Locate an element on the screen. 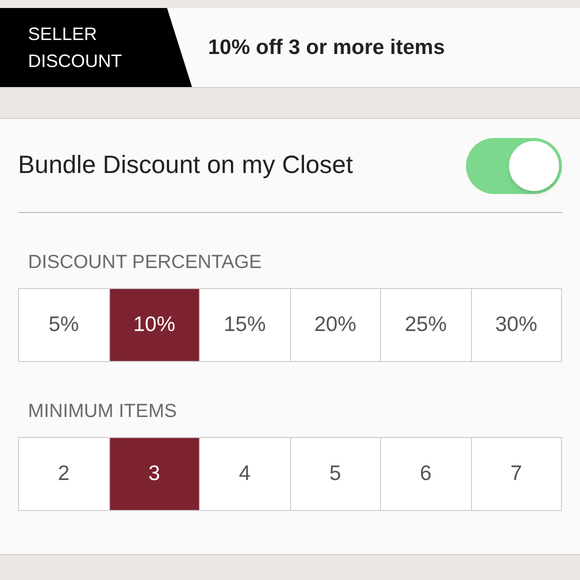  option-button: 10% is located at coordinates (155, 325).